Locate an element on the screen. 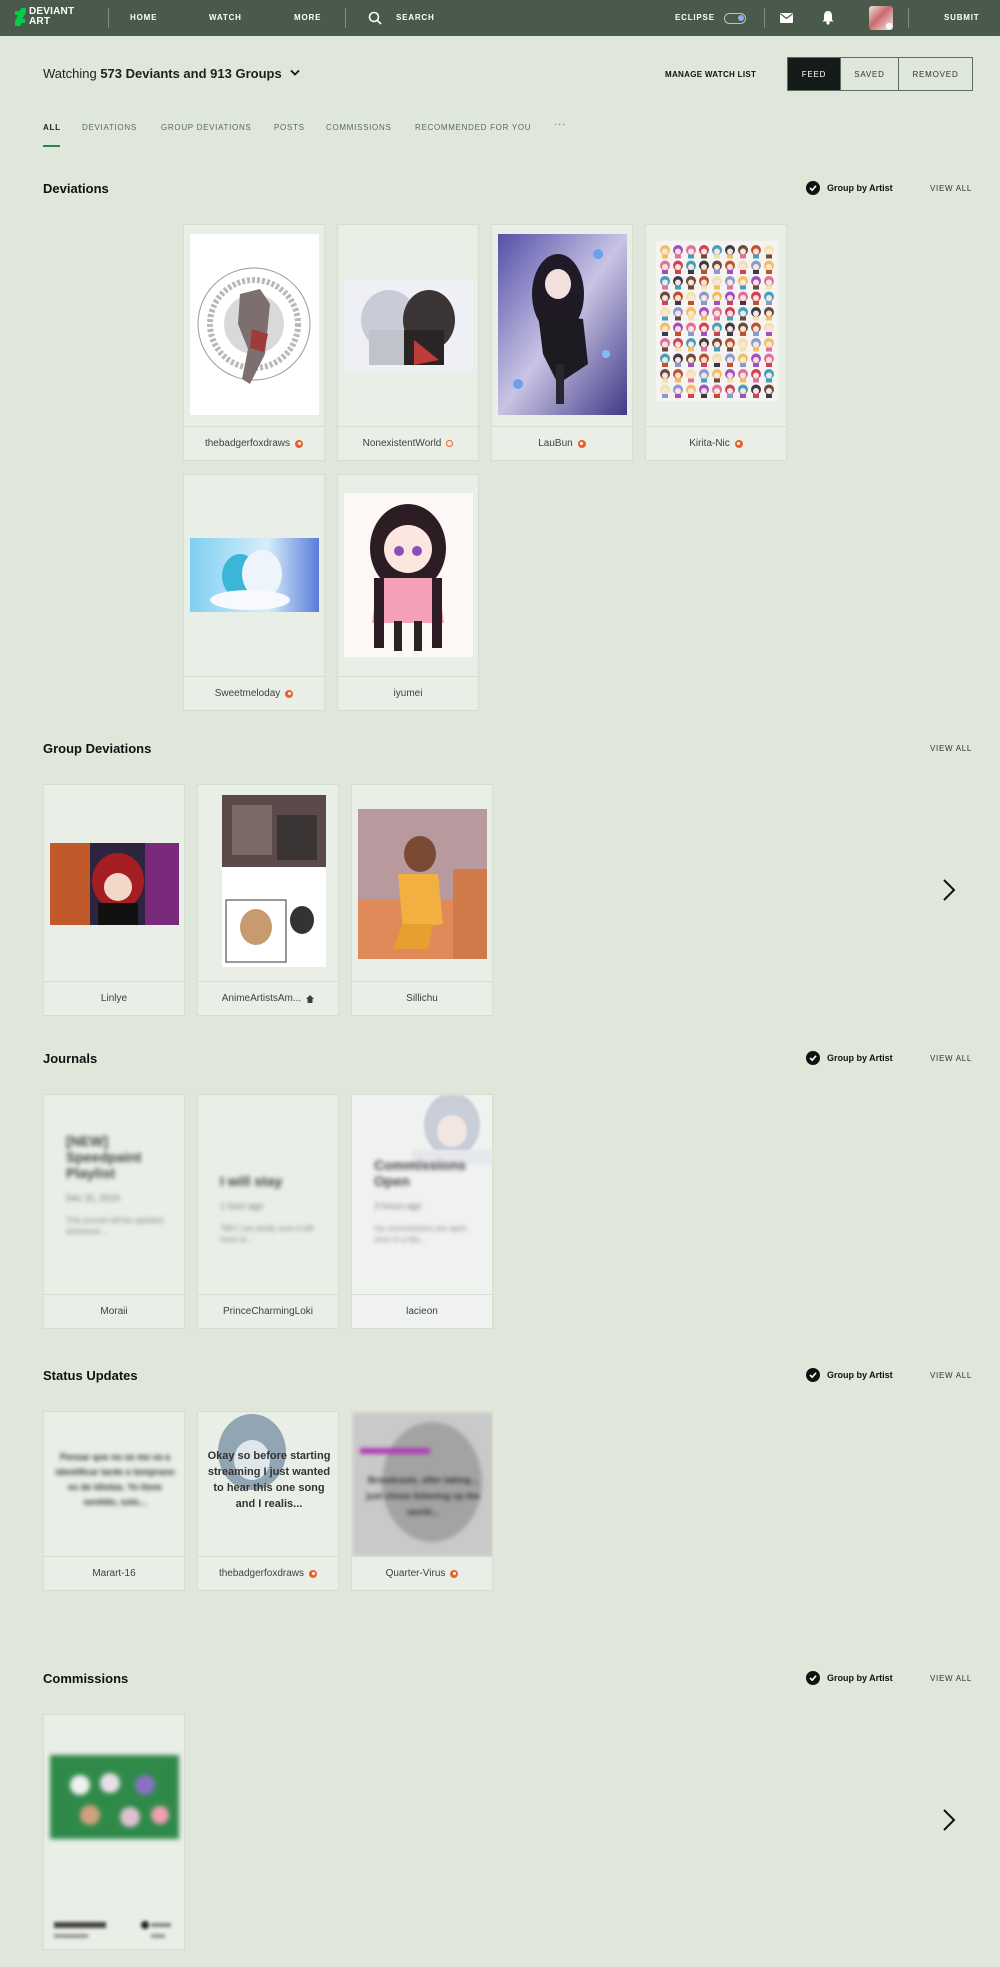 The image size is (1000, 1967). view-all-group-deviations: VIEW ALL is located at coordinates (951, 748).